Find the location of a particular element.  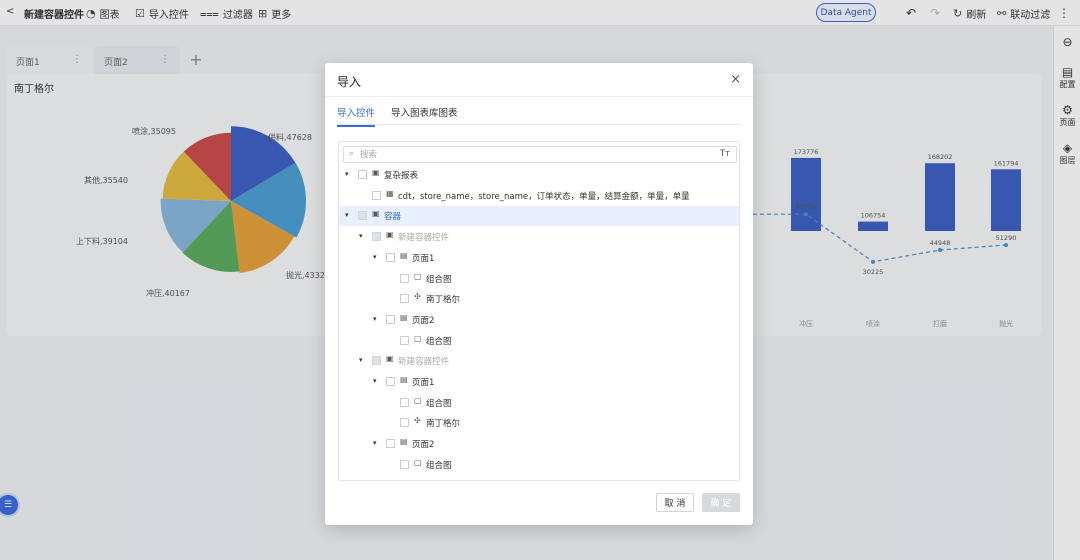

cancel-button: 取 消 is located at coordinates (675, 502).